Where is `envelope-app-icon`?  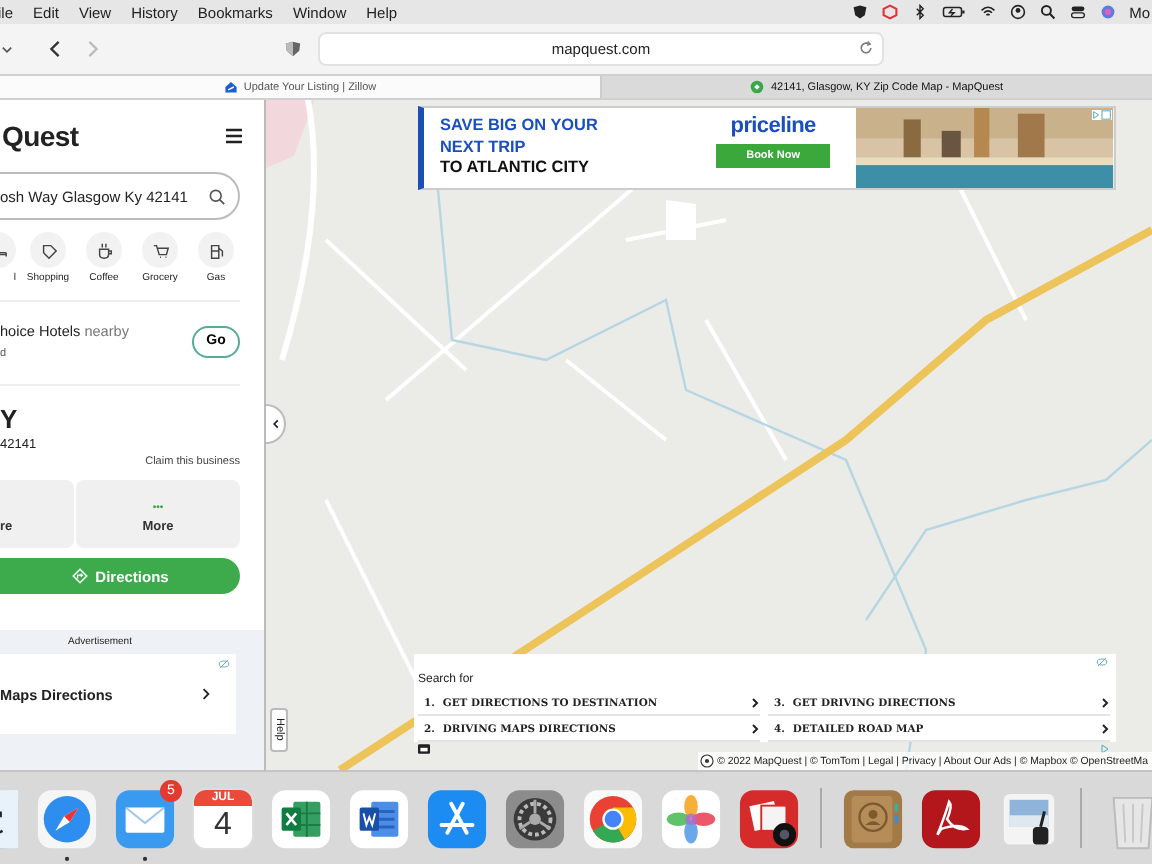
envelope-app-icon is located at coordinates (145, 825).